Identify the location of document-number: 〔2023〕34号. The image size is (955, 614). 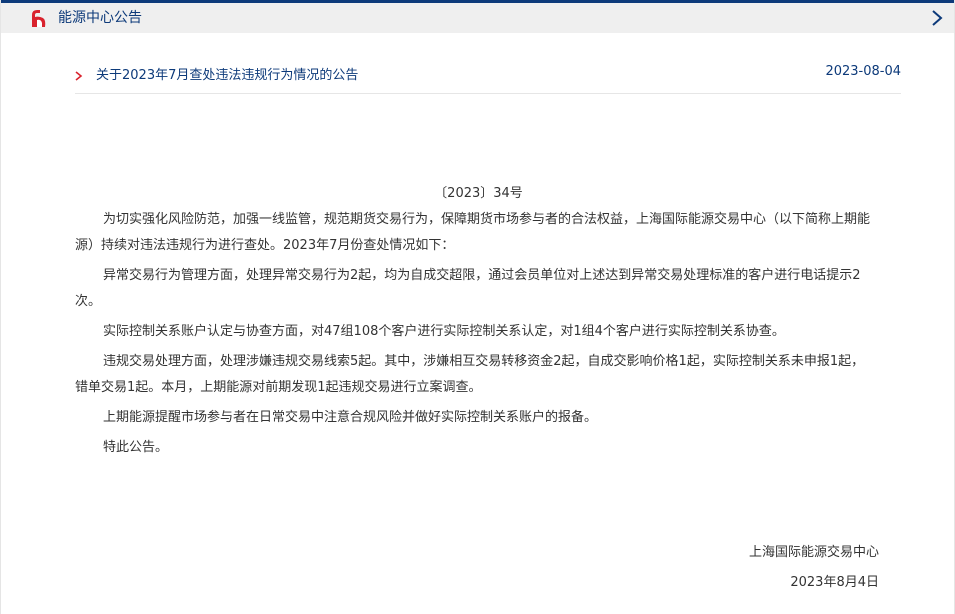
(478, 193).